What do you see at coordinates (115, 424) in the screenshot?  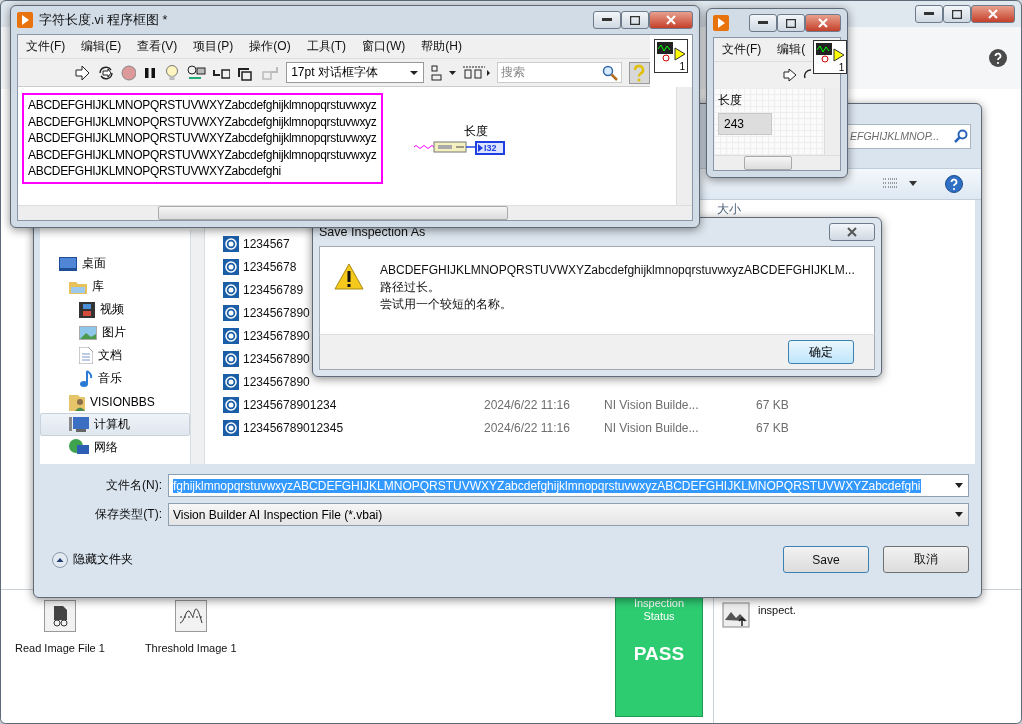 I see `nav-item: 计算机` at bounding box center [115, 424].